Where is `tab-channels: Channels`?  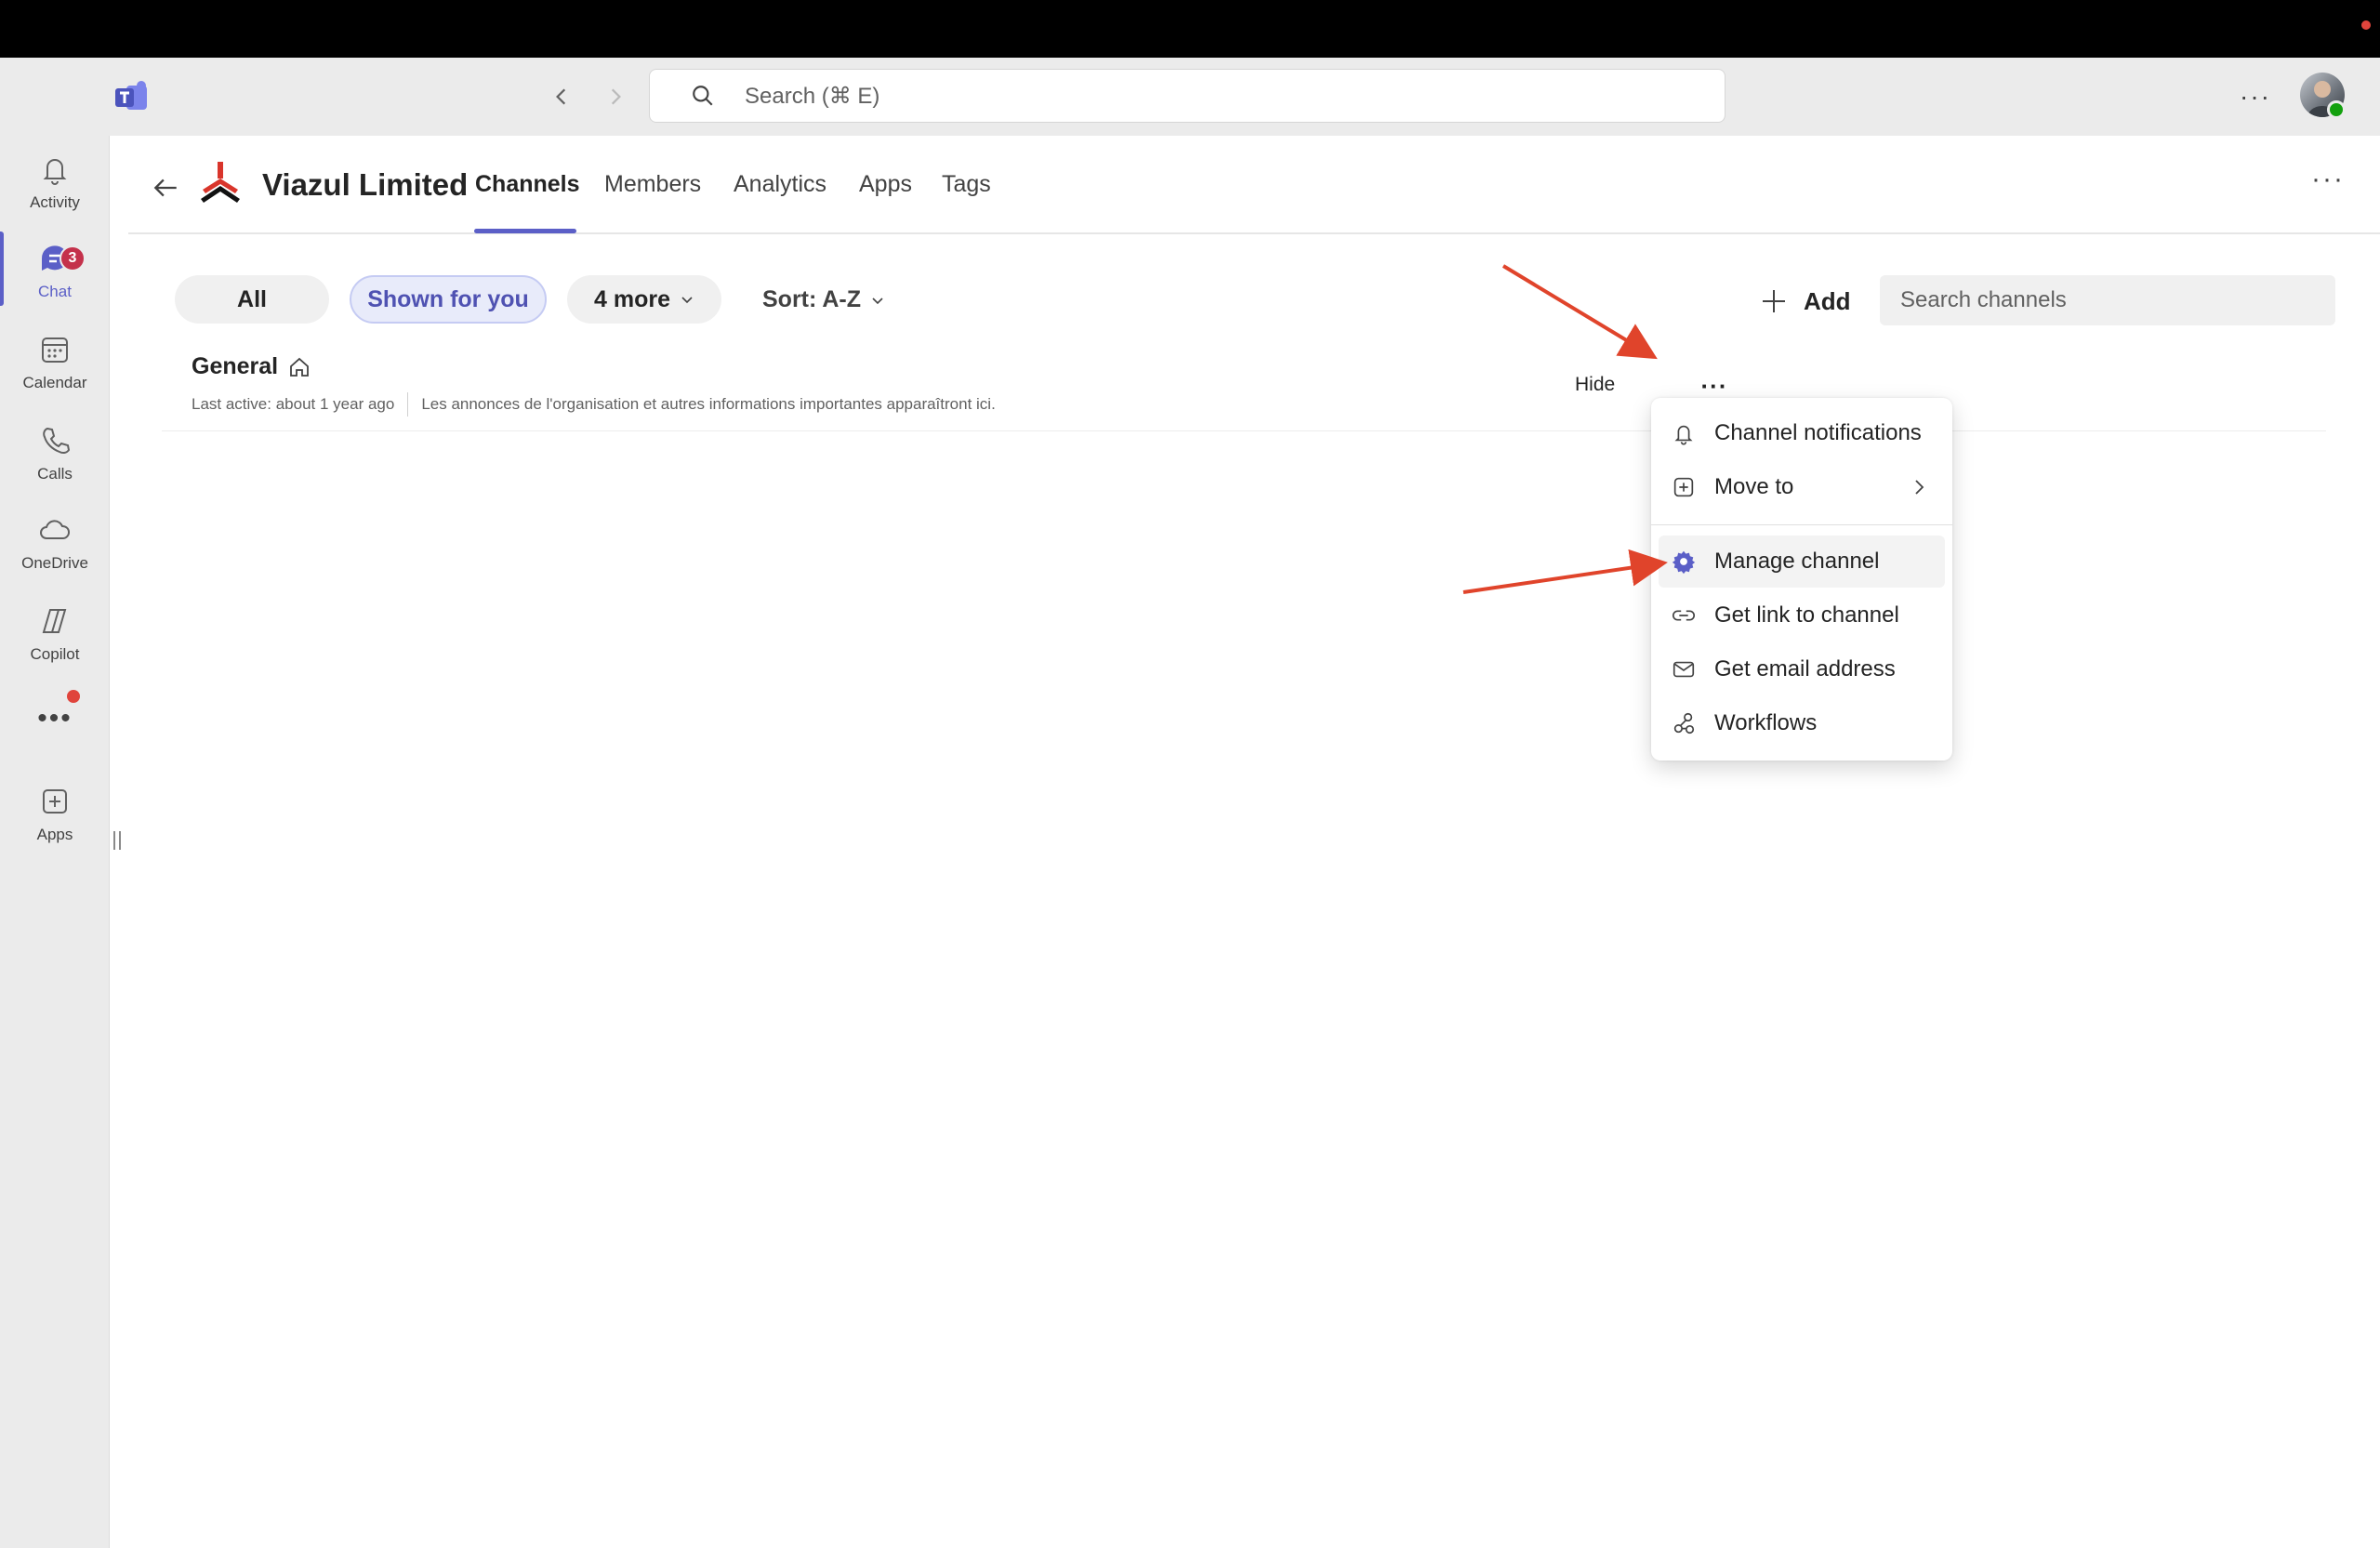 tab-channels: Channels is located at coordinates (527, 184).